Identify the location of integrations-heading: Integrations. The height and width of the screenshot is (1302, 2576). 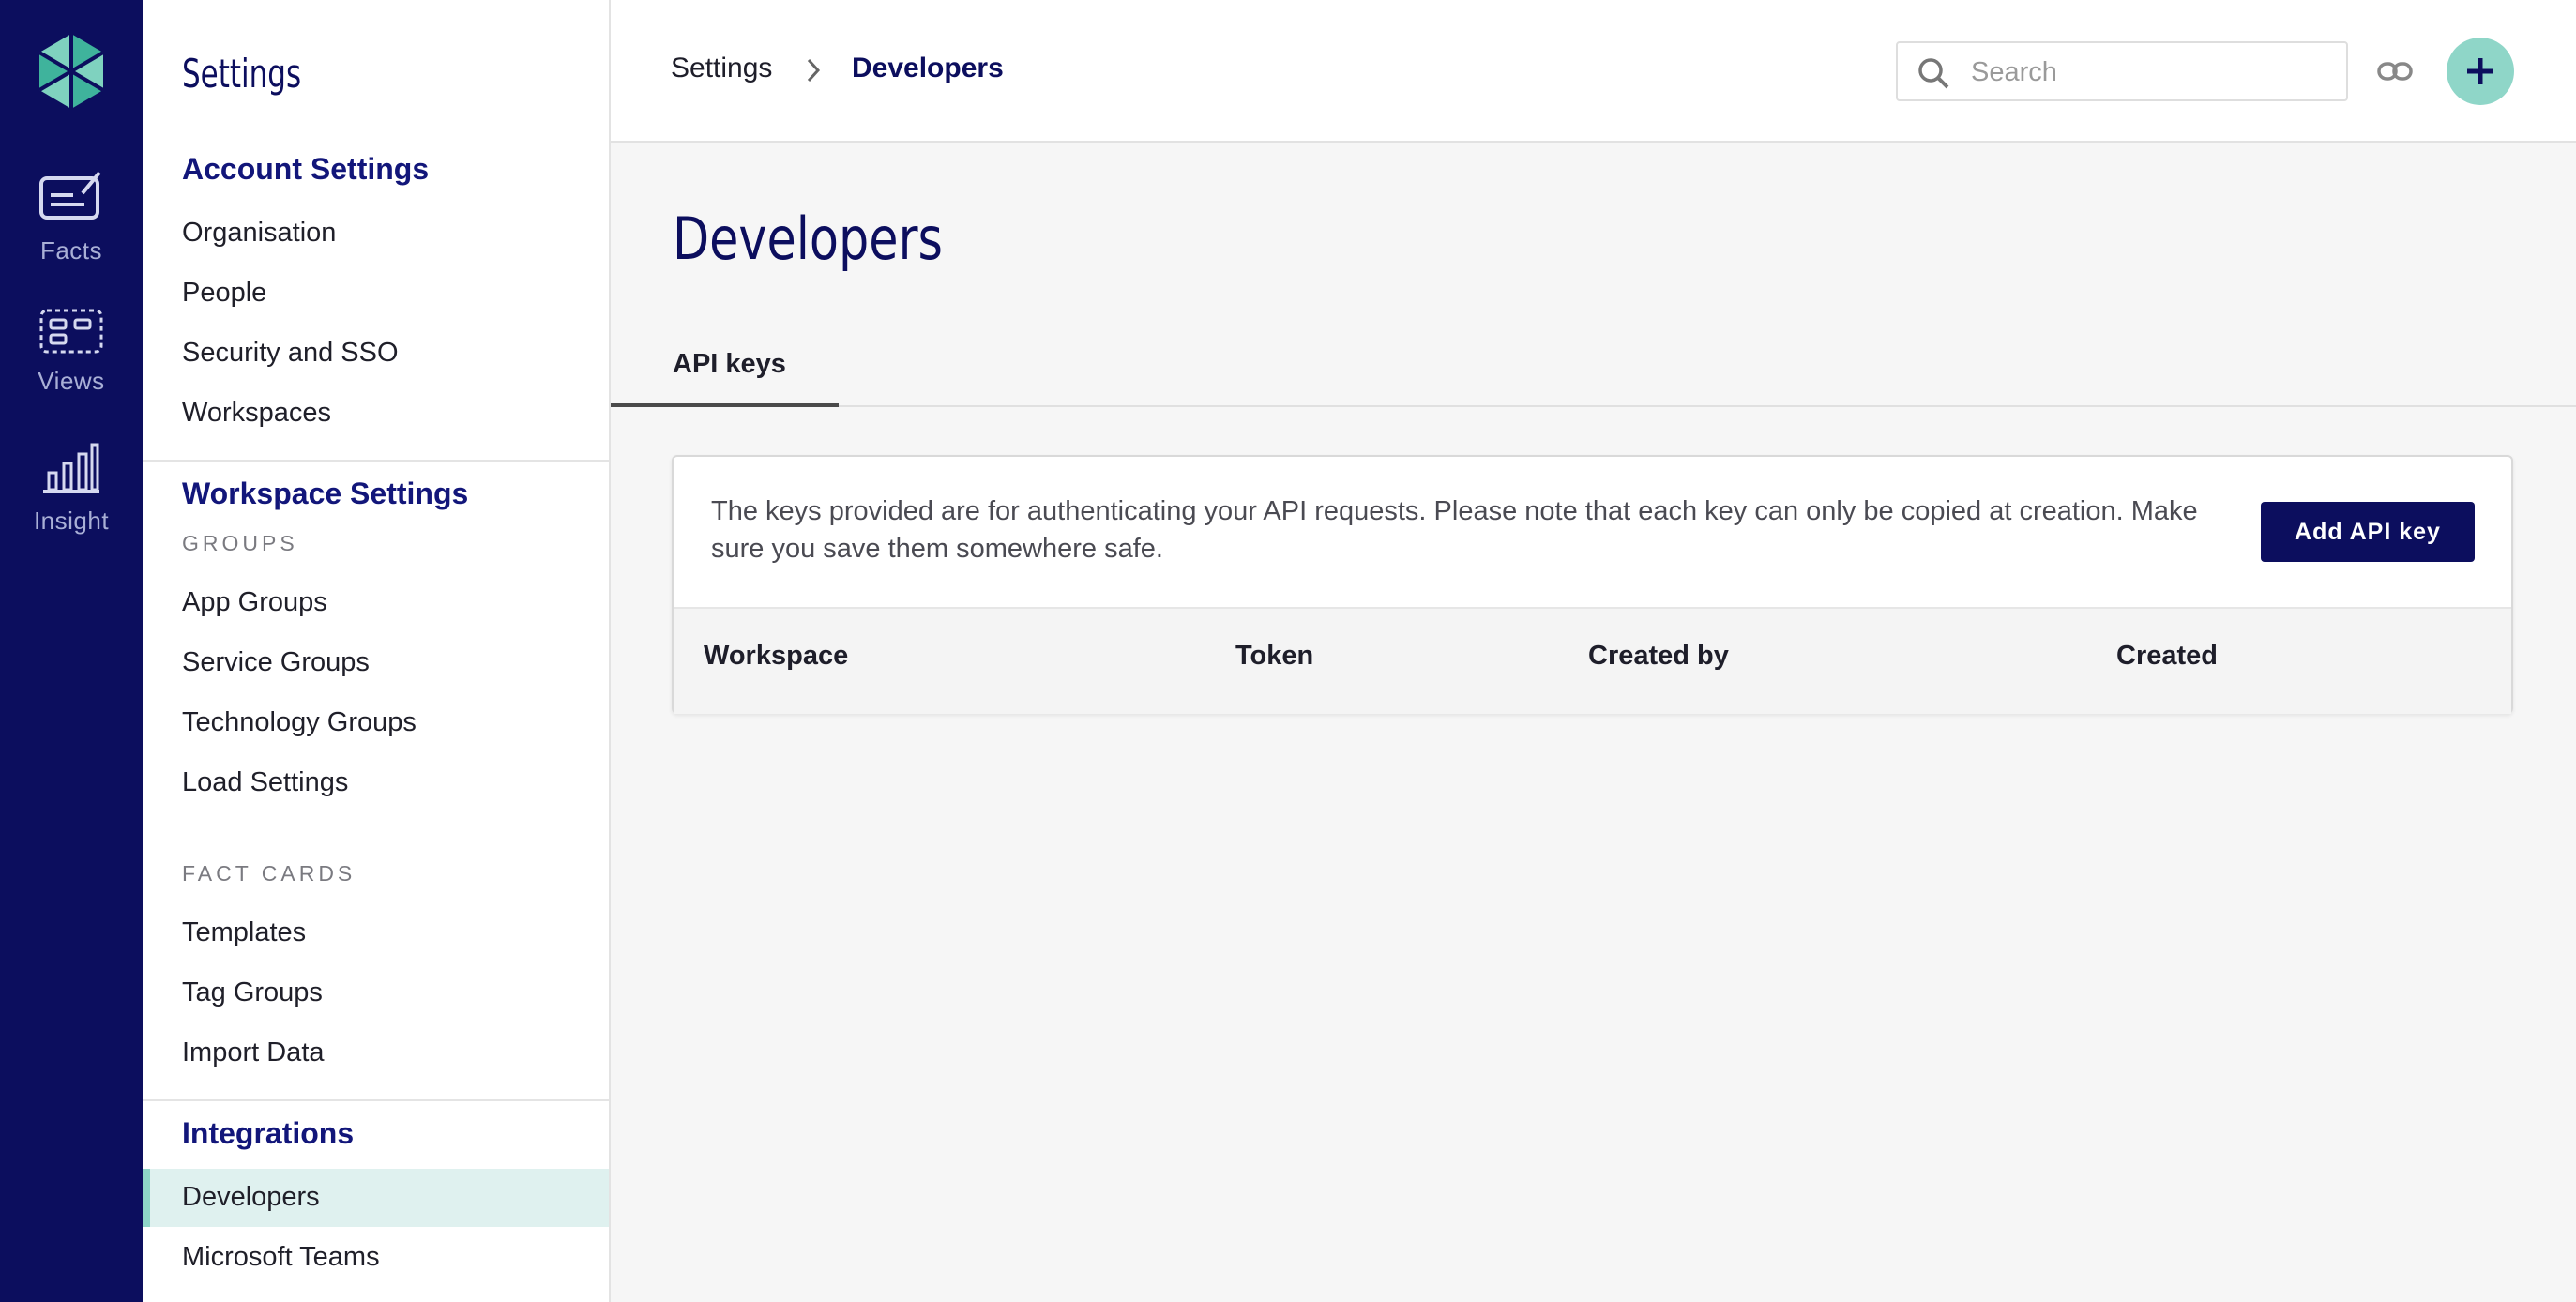
(268, 1133).